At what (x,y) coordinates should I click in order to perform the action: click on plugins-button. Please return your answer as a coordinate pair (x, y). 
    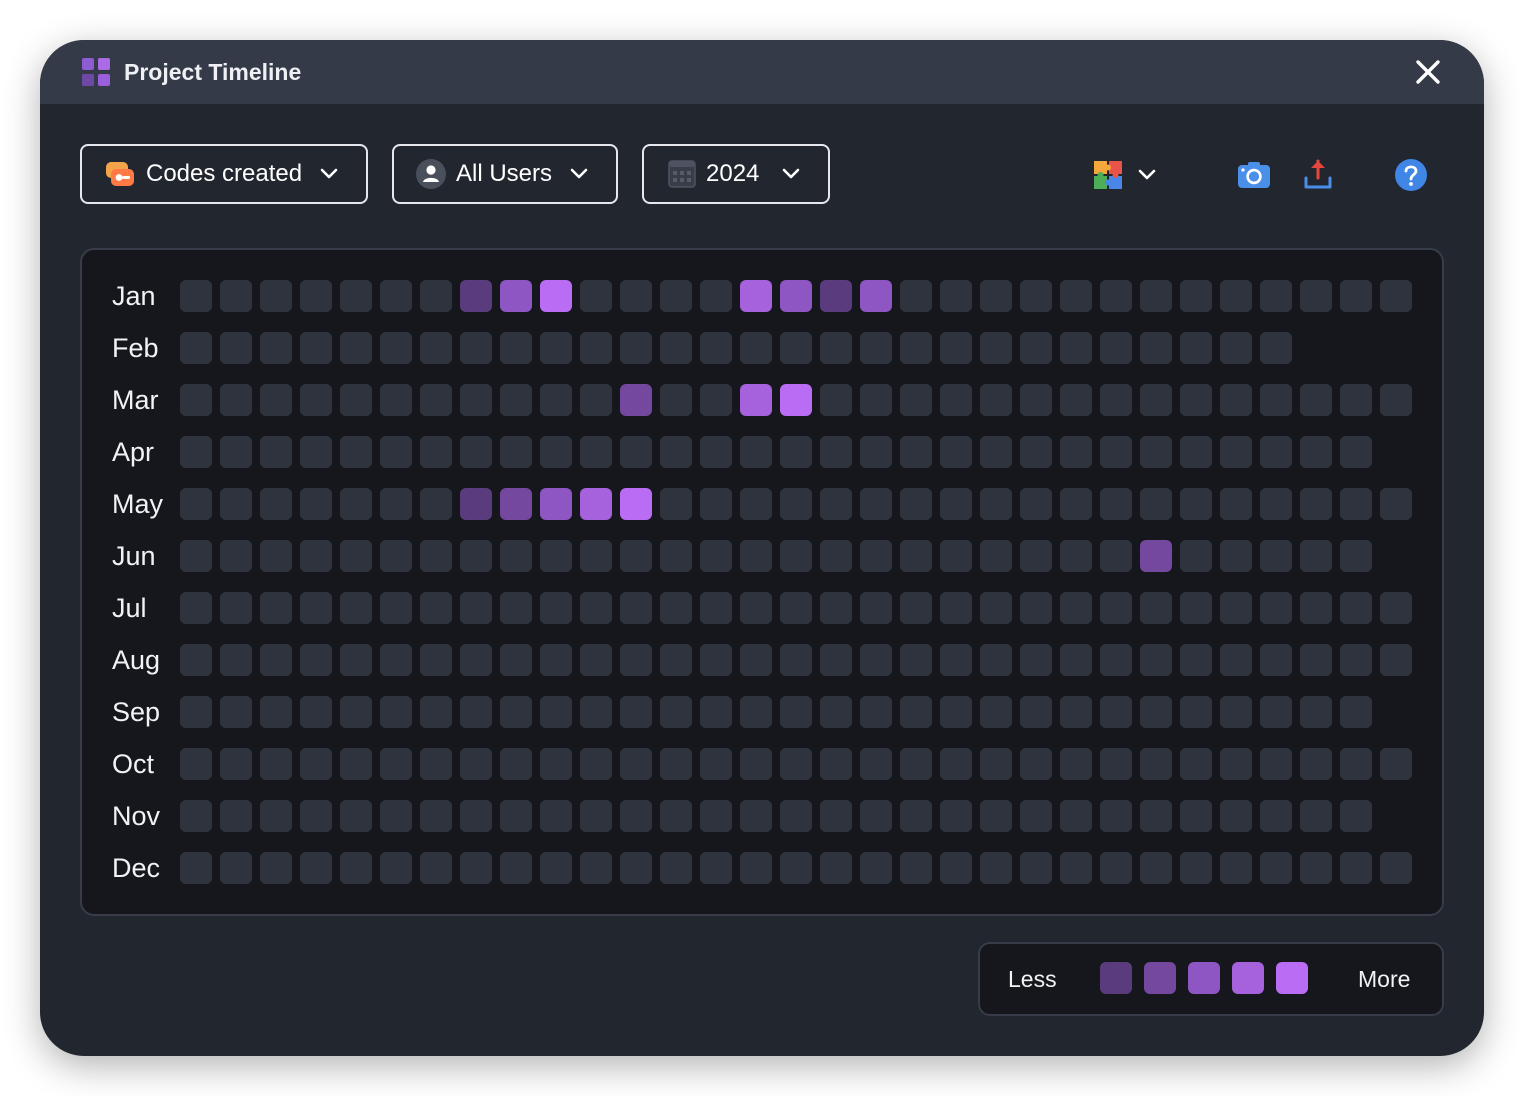
    Looking at the image, I should click on (1132, 175).